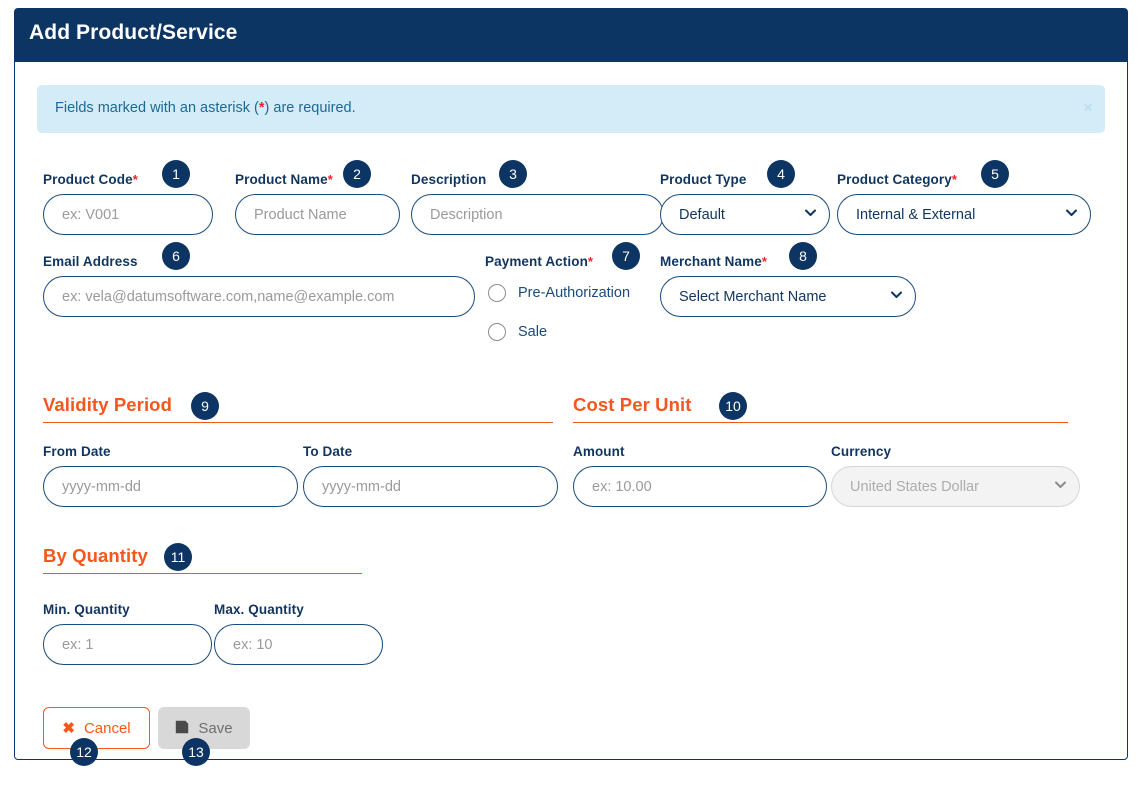 This screenshot has height=785, width=1143. Describe the element at coordinates (133, 32) in the screenshot. I see `page-title: Add Product/Service` at that location.